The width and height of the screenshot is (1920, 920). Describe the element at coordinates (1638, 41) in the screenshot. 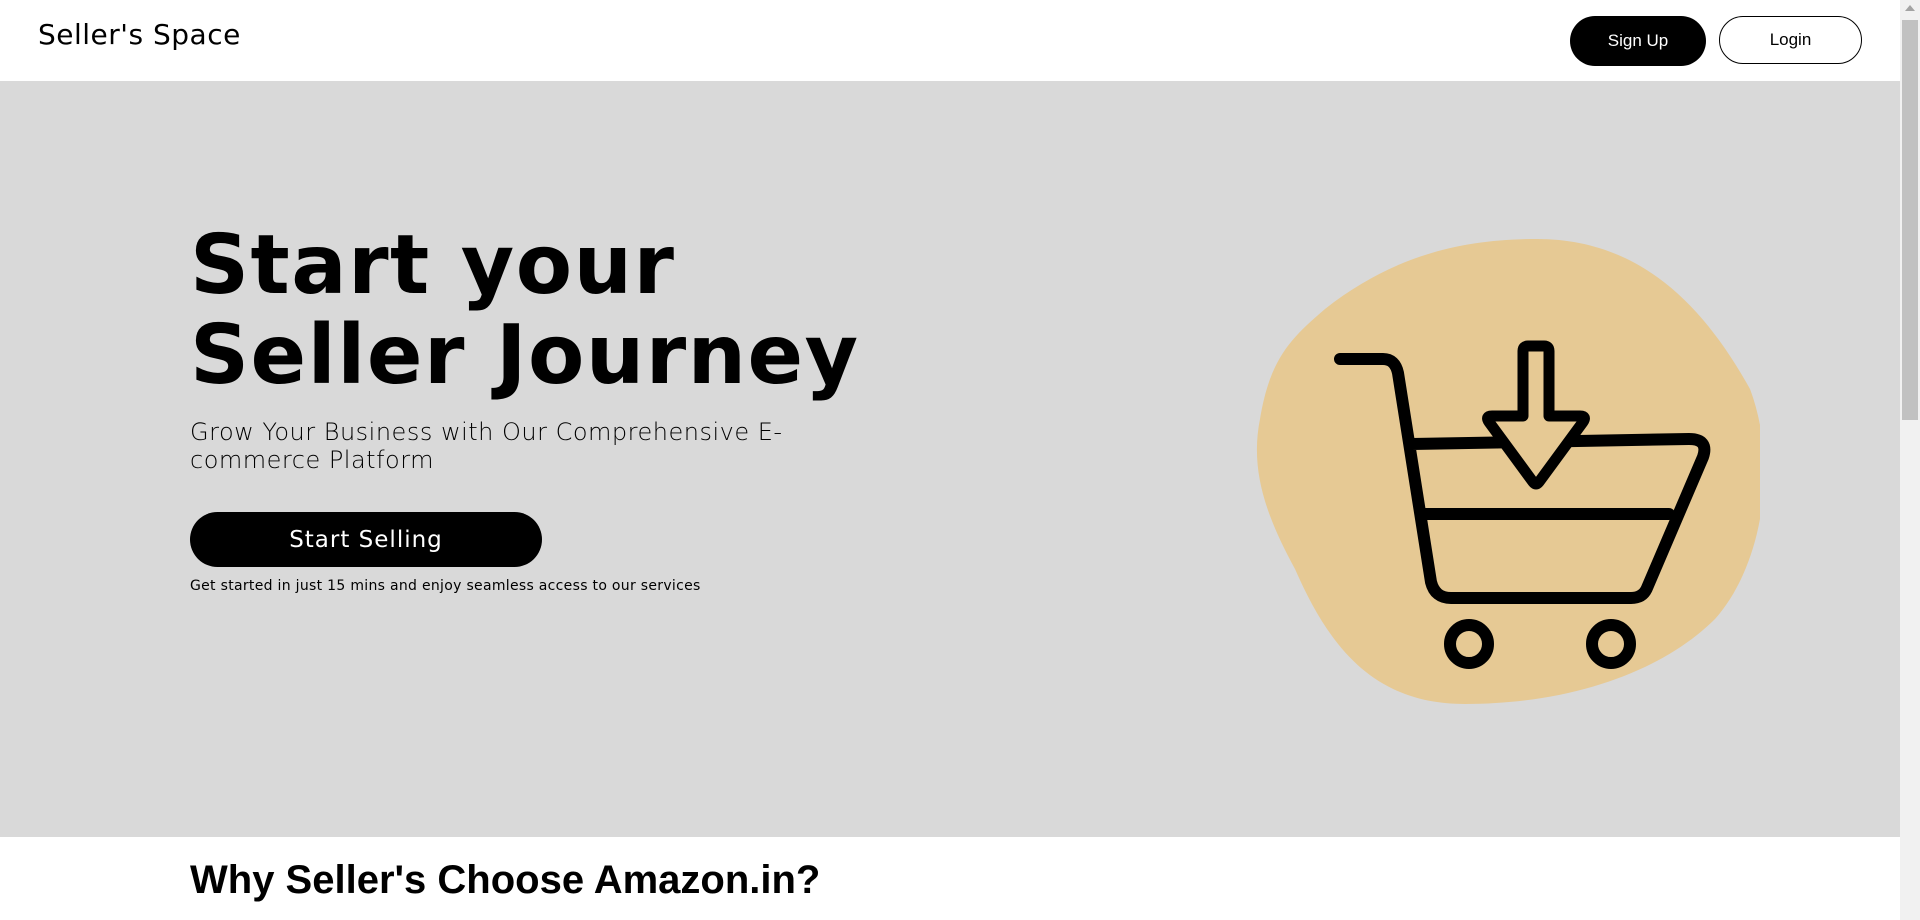

I see `sign-up-button: Sign Up` at that location.